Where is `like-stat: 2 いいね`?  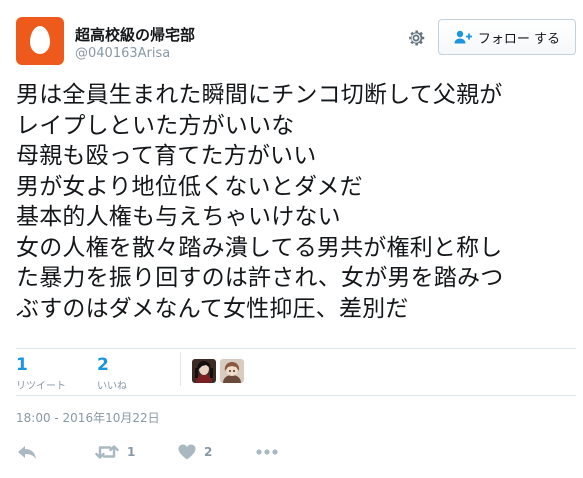
like-stat: 2 いいね is located at coordinates (112, 374).